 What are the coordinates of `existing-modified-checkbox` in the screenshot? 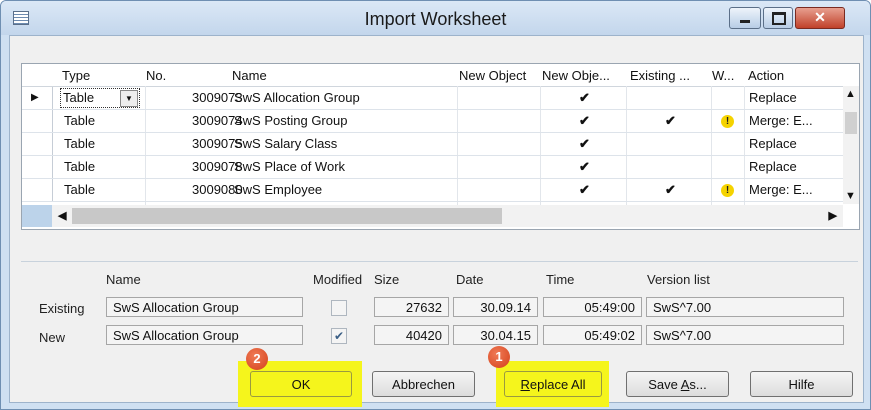 It's located at (339, 308).